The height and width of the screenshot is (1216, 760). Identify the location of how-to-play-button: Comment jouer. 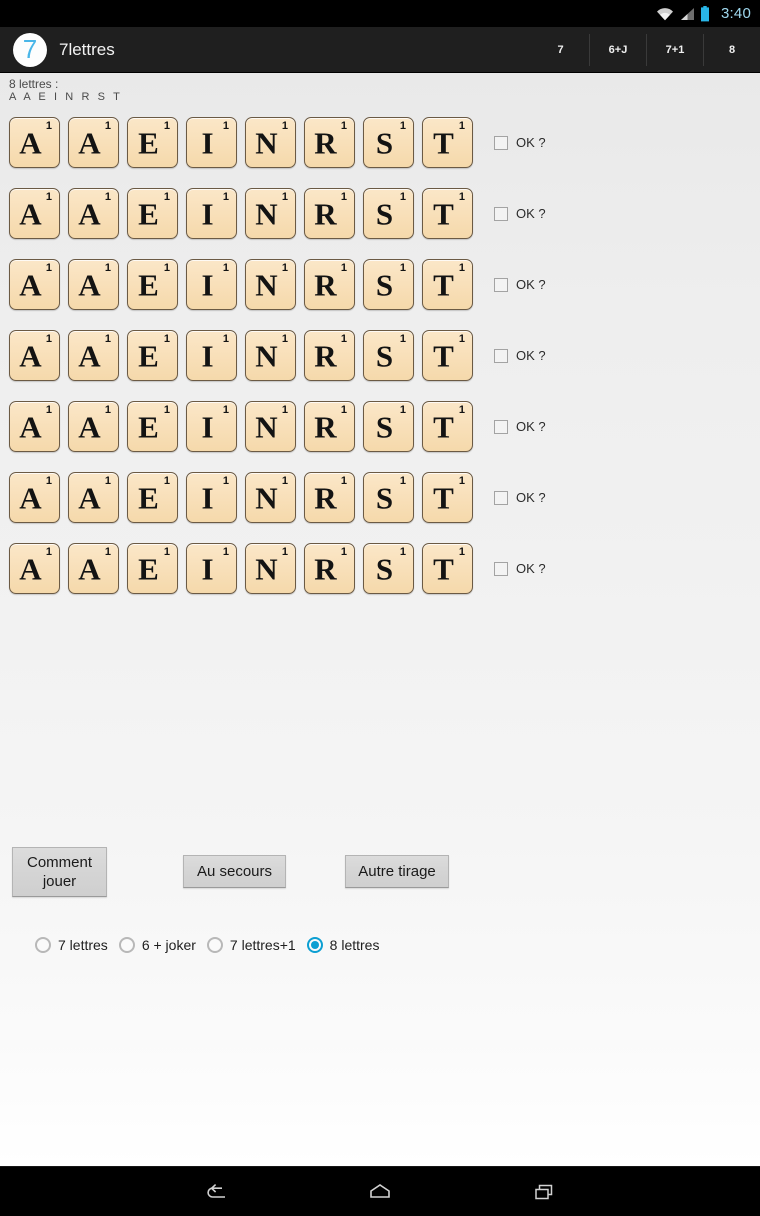
(59, 872).